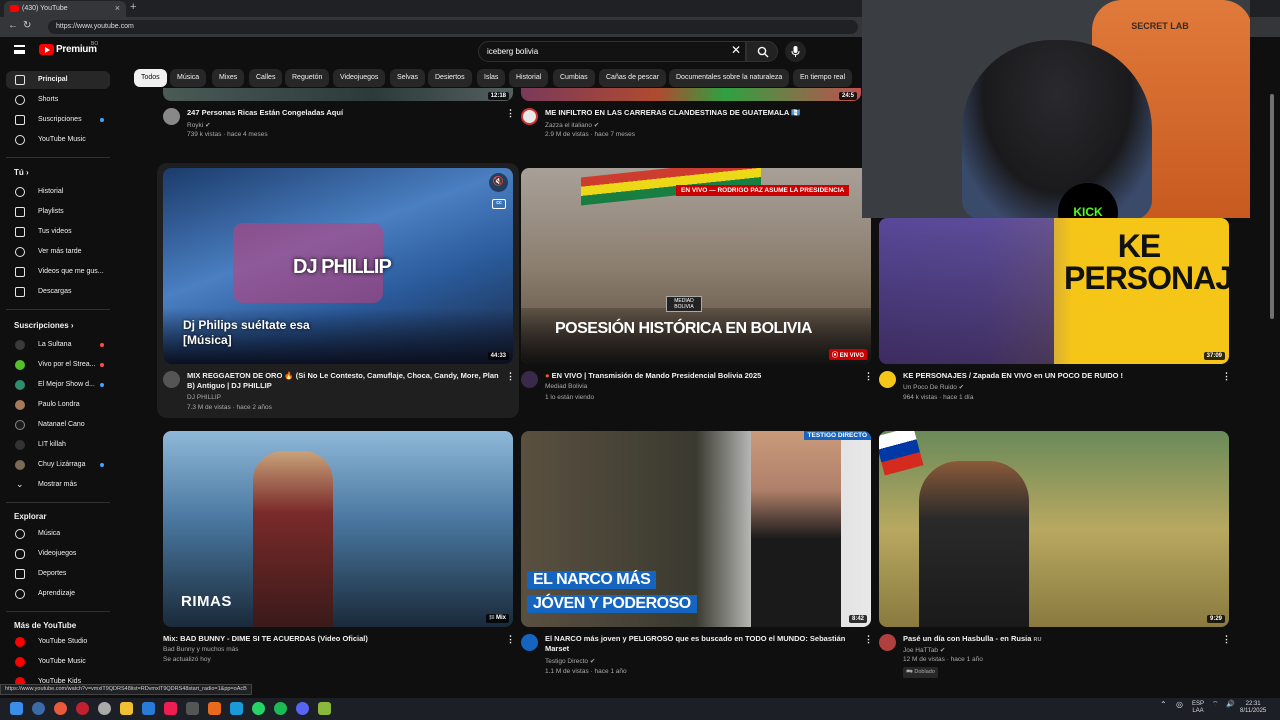 The width and height of the screenshot is (1280, 720). Describe the element at coordinates (570, 661) in the screenshot. I see `channel-name: Testigo Directo ✔` at that location.